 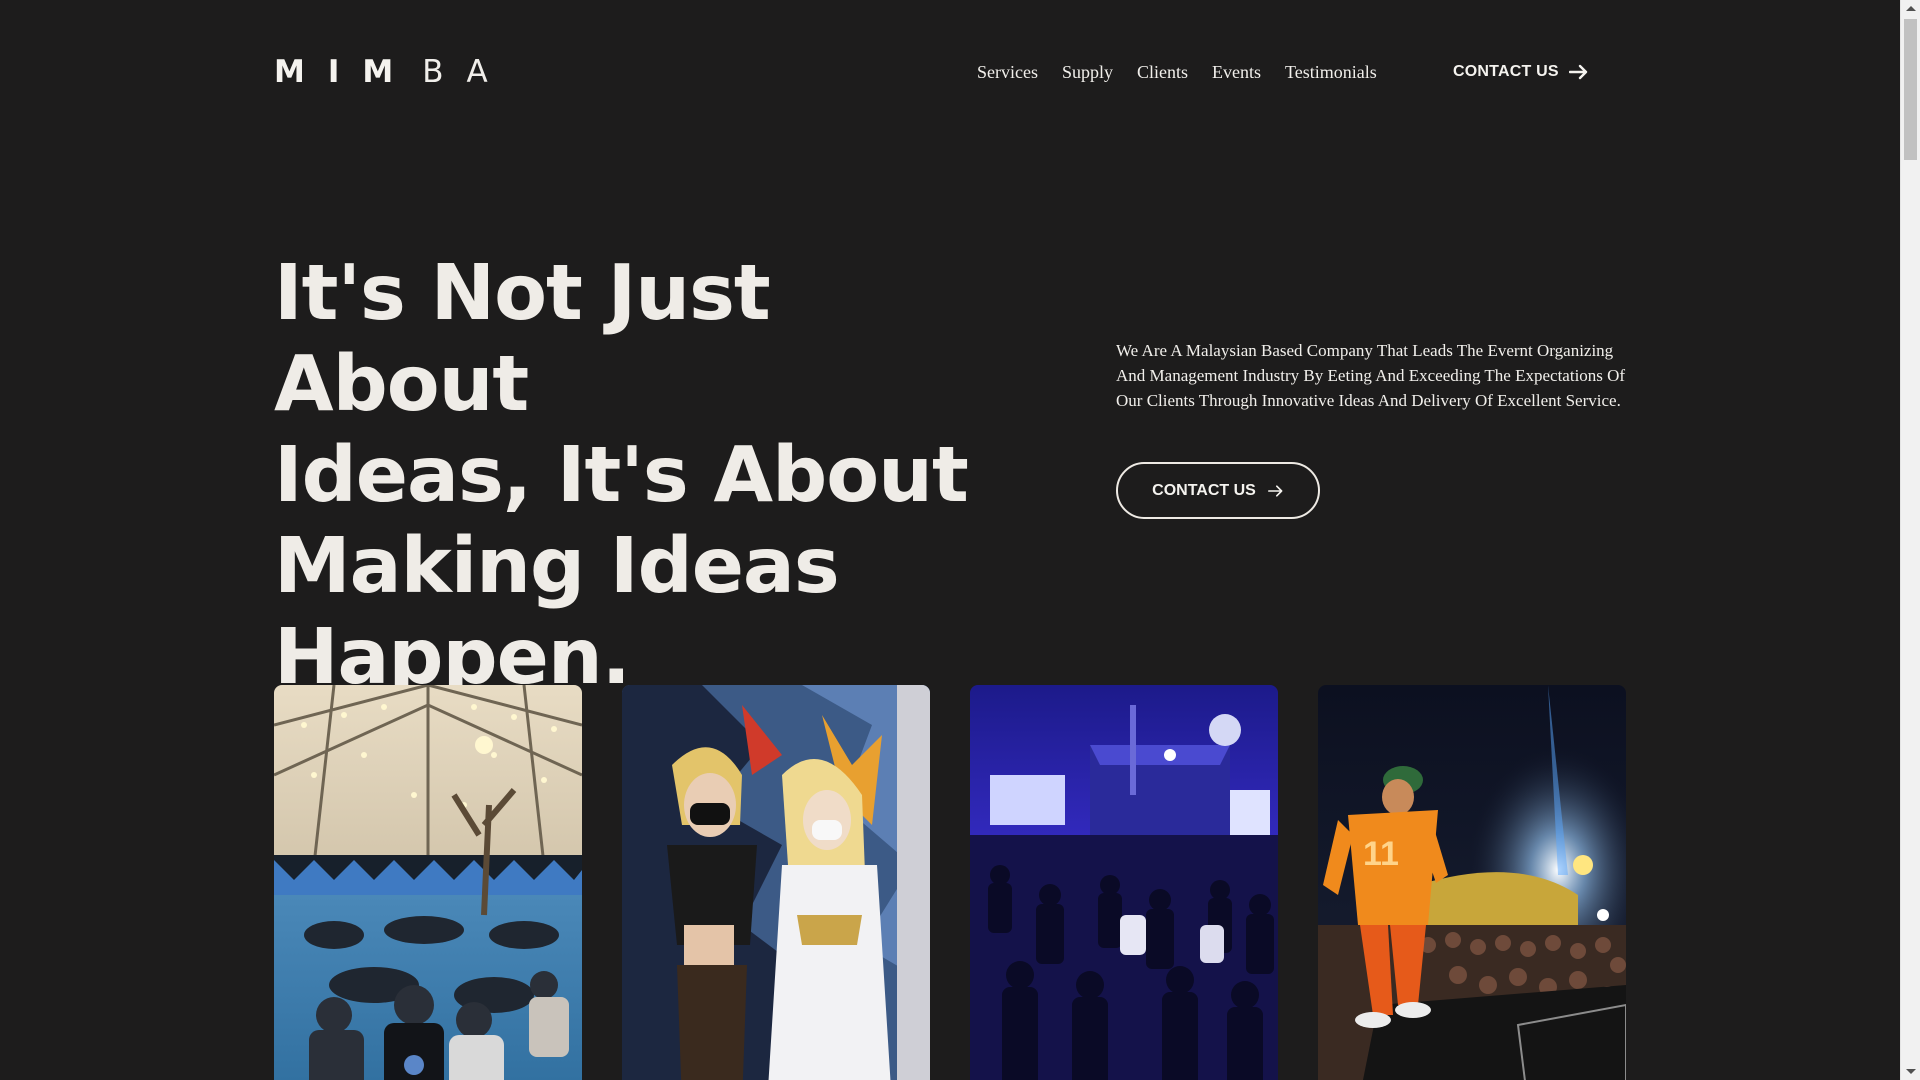 What do you see at coordinates (1331, 72) in the screenshot?
I see `nav-testimonials: Testimonials` at bounding box center [1331, 72].